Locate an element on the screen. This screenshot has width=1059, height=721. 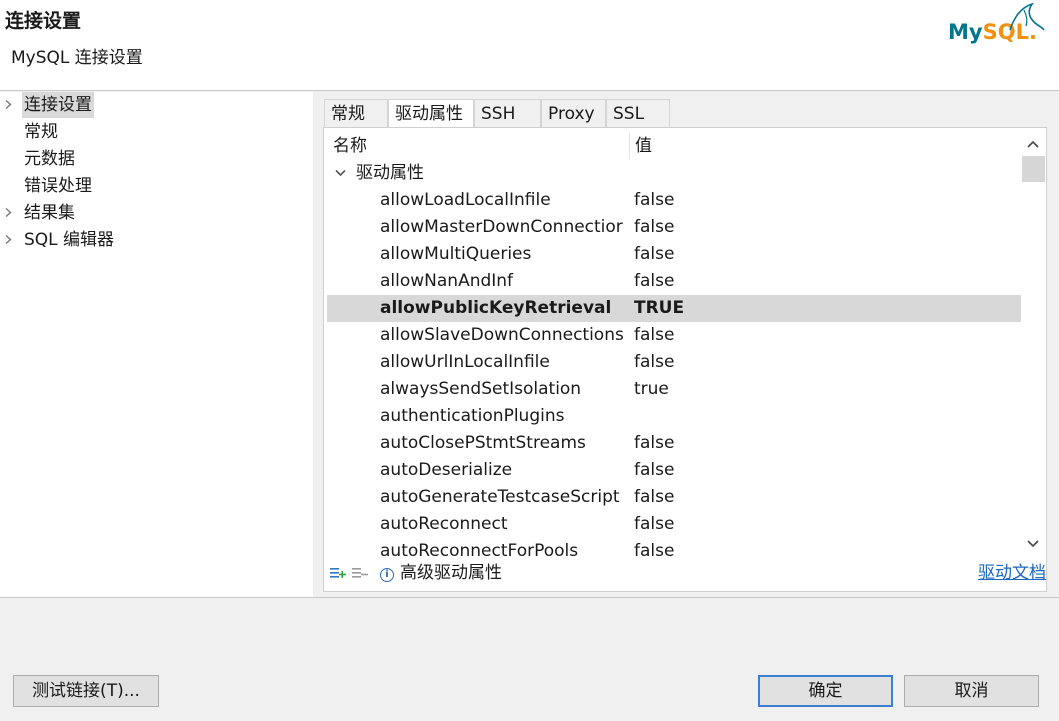
table-row: allowUrlInLocalInfile false is located at coordinates (674, 362).